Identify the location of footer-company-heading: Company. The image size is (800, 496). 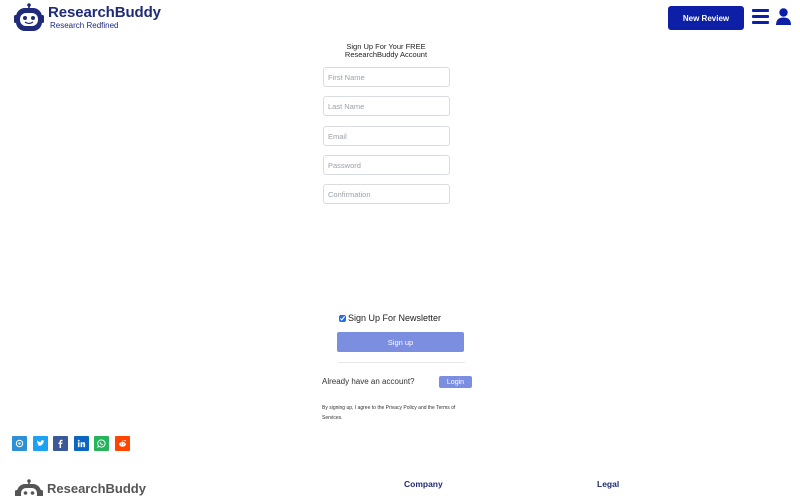
(423, 484).